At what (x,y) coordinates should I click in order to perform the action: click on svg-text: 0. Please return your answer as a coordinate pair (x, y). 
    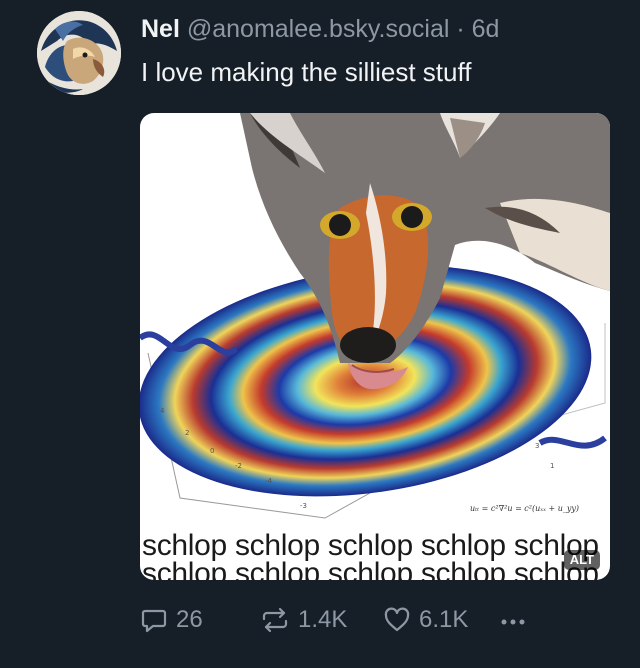
    Looking at the image, I should click on (212, 451).